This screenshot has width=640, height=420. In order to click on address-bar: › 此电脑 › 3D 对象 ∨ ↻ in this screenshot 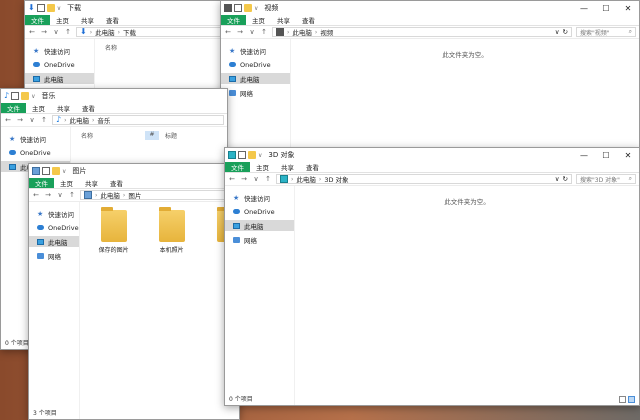, I will do `click(424, 179)`.